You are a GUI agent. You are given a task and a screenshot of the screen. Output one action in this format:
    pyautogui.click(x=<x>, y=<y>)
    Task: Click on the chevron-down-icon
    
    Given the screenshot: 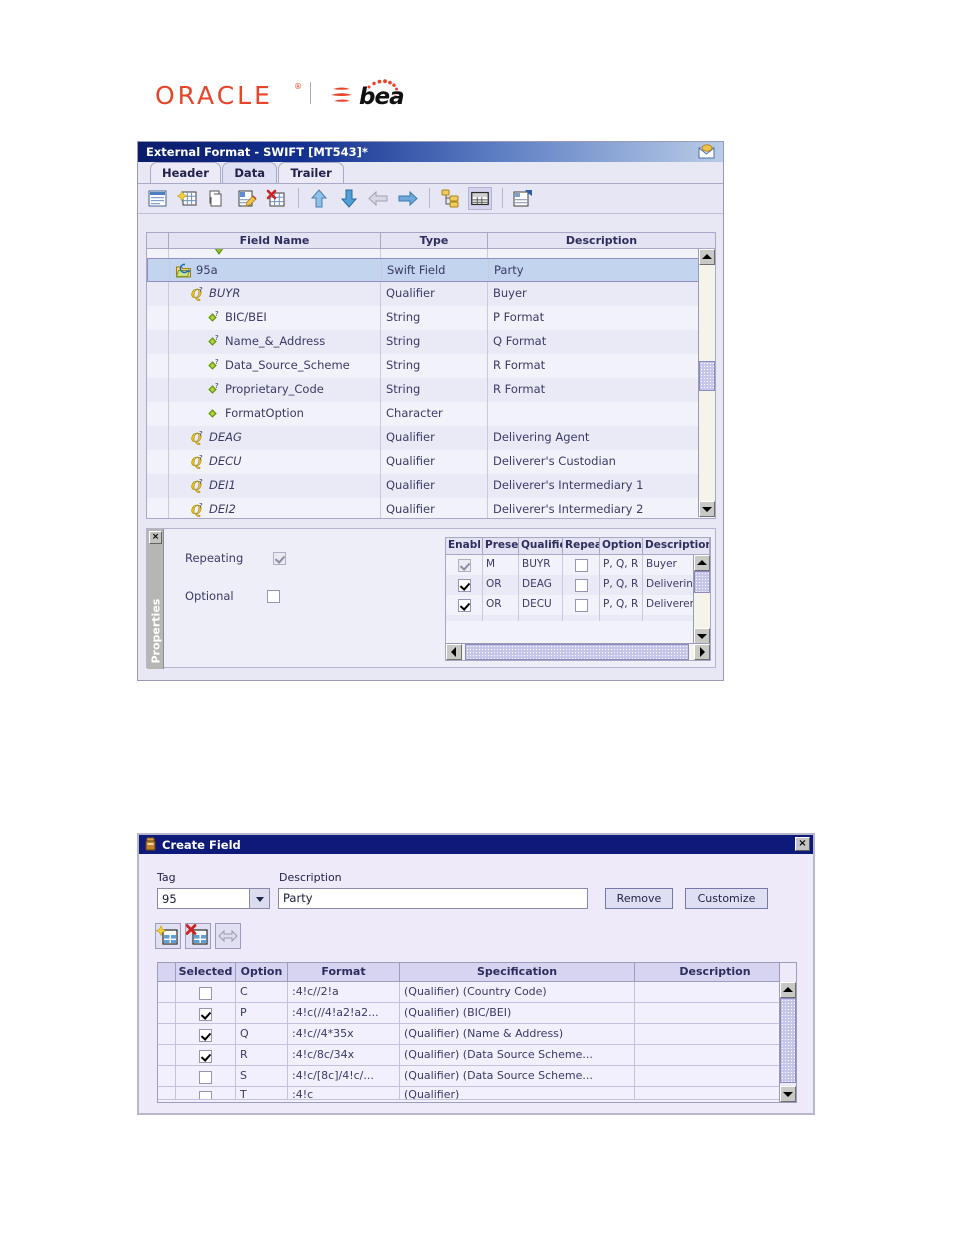 What is the action you would take?
    pyautogui.click(x=259, y=898)
    